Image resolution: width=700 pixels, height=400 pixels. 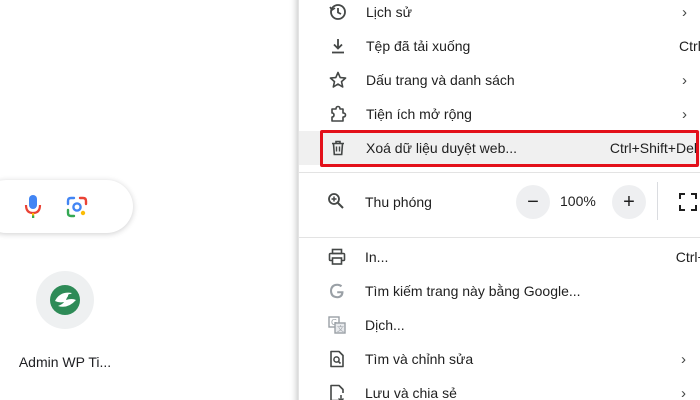 I want to click on shortcut-text: Ctrl+Shift+Del, so click(x=653, y=148).